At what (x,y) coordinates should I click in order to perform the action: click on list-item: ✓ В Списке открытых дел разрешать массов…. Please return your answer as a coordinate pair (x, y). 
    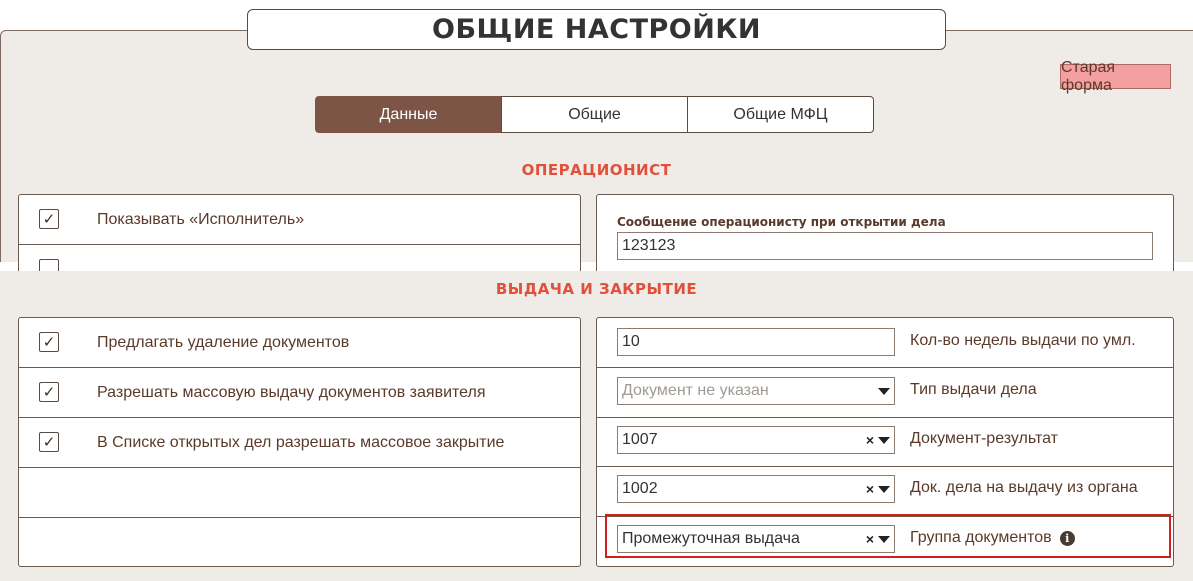
    Looking at the image, I should click on (299, 443).